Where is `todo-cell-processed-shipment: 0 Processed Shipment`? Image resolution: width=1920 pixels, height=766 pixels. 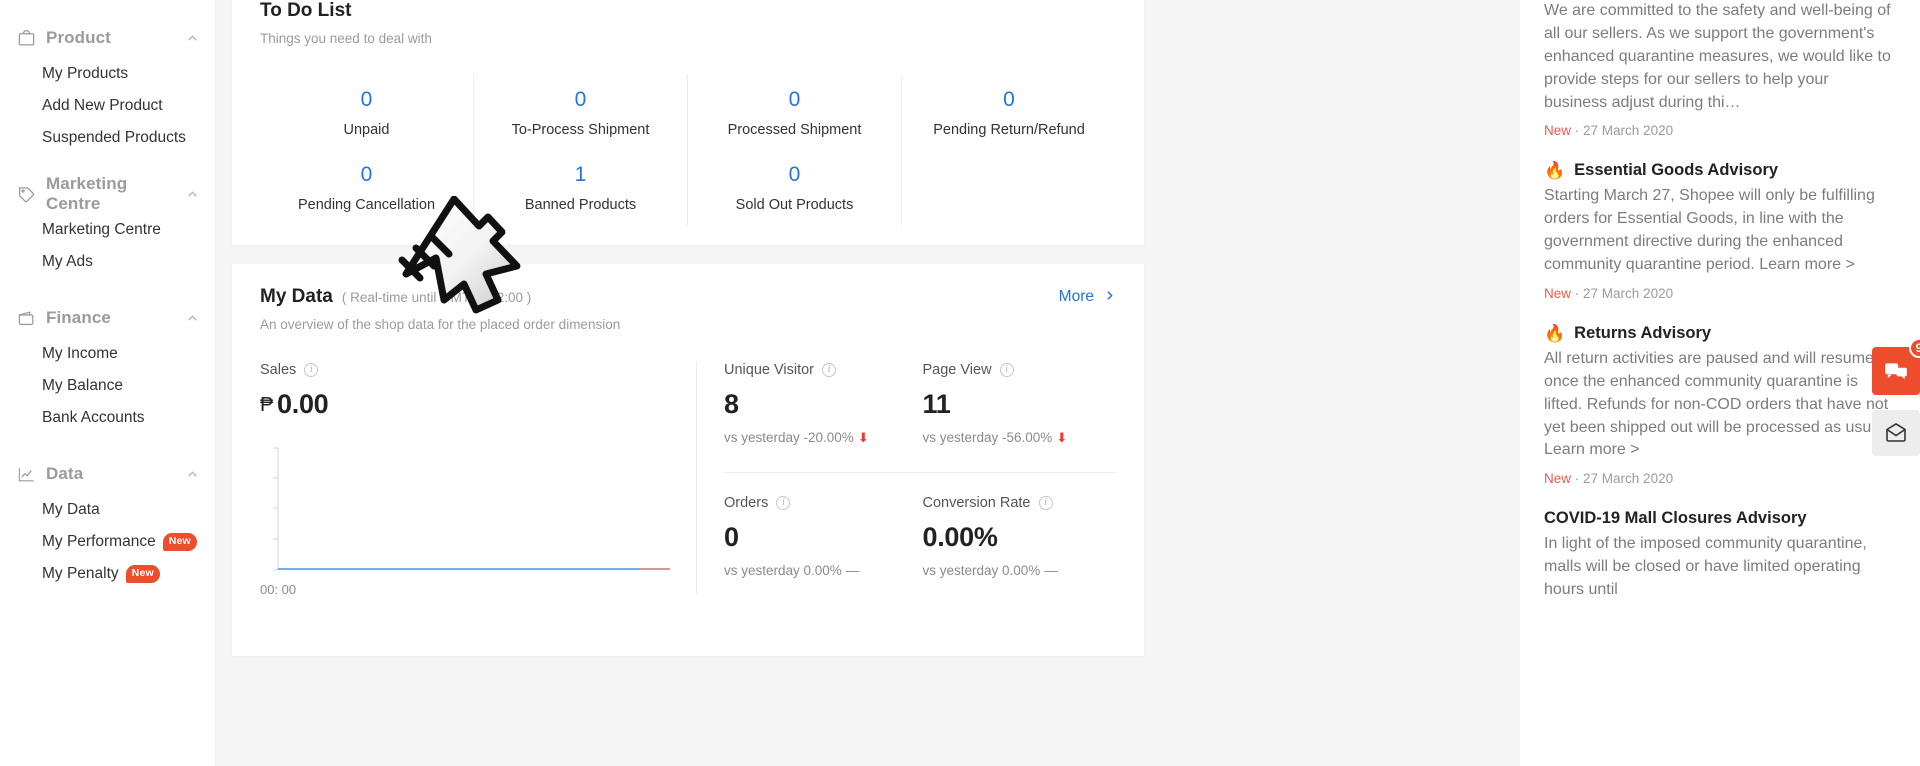
todo-cell-processed-shipment: 0 Processed Shipment is located at coordinates (795, 113).